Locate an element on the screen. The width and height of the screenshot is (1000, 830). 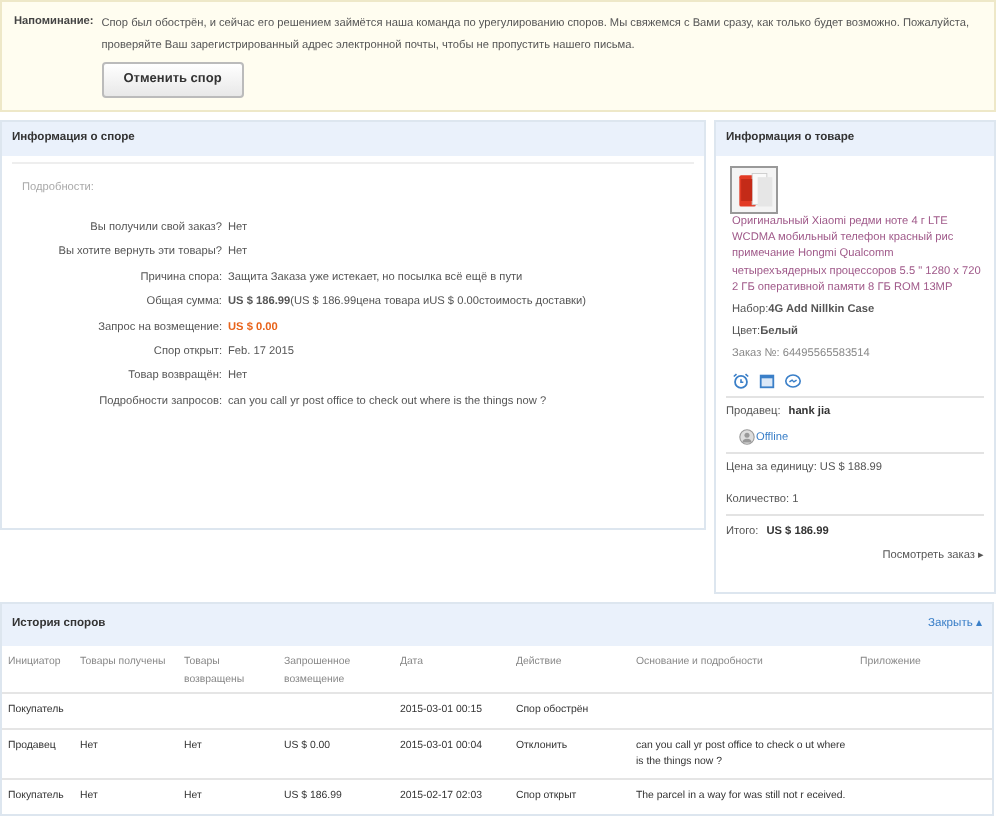
chat-icon is located at coordinates (793, 380).